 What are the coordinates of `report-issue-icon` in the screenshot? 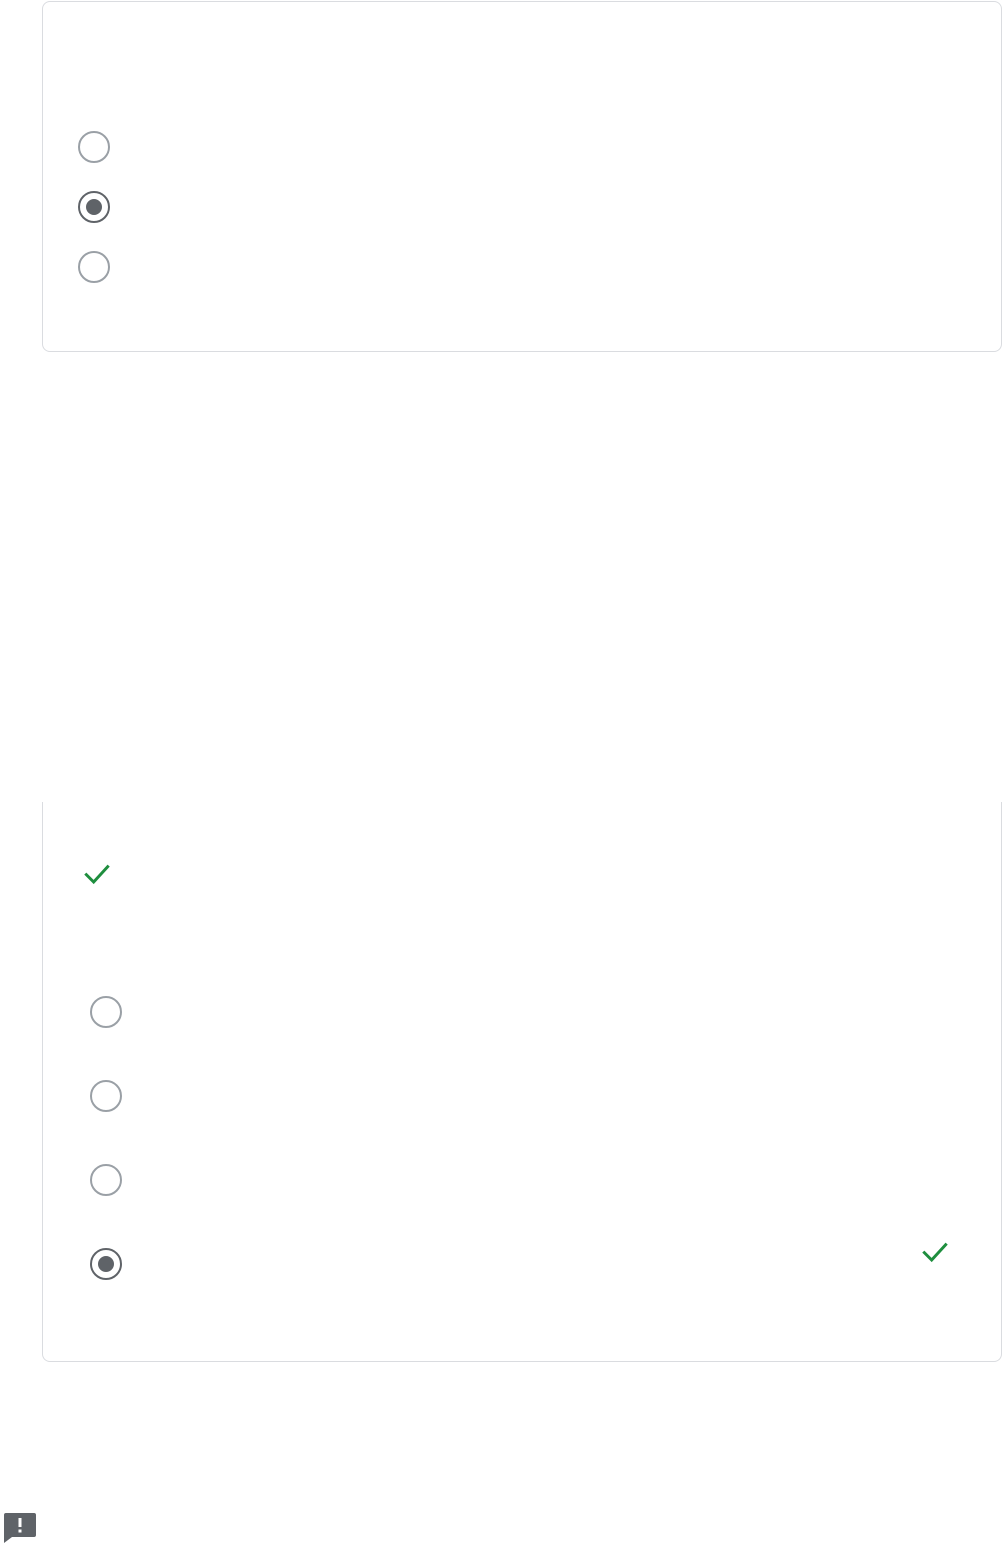 It's located at (20, 1528).